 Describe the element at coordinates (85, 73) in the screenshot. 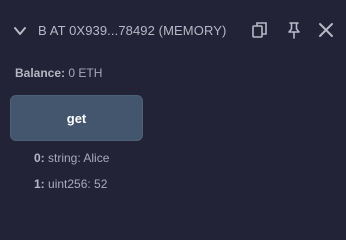

I see `balance-value: 0 ETH` at that location.